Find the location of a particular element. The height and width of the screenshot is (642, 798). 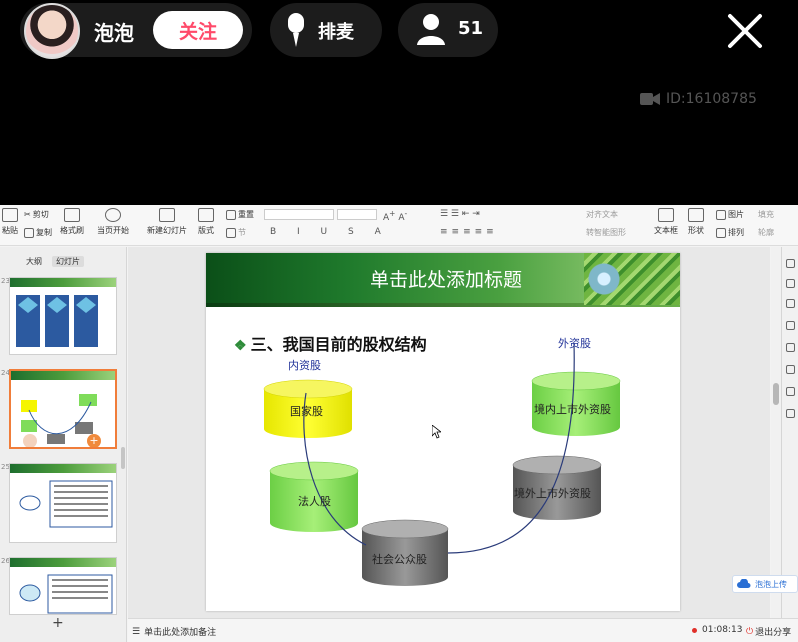

reset-button: 重置 is located at coordinates (240, 214).